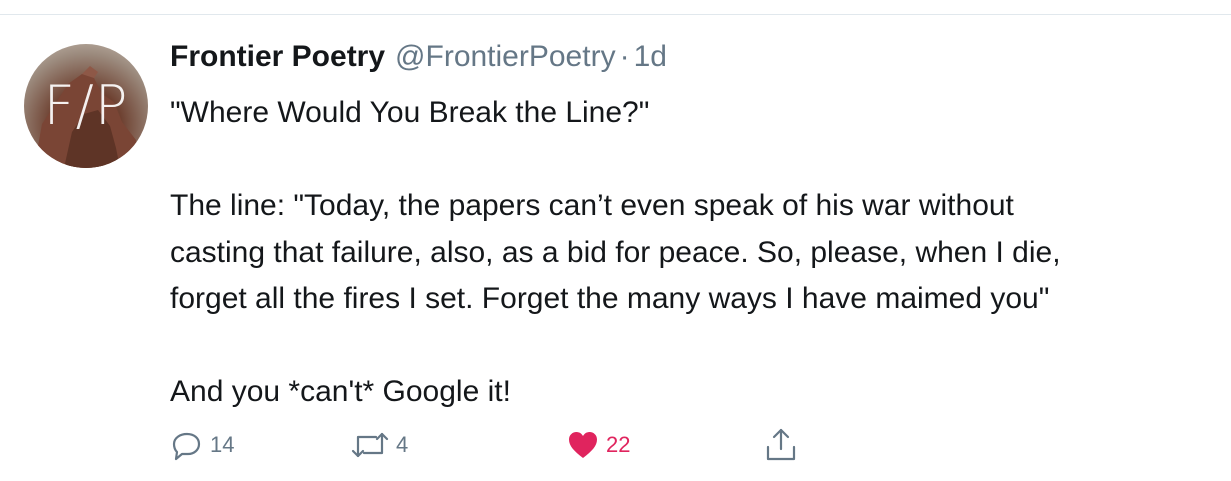 The height and width of the screenshot is (481, 1231). What do you see at coordinates (222, 444) in the screenshot?
I see `reply-count: 14` at bounding box center [222, 444].